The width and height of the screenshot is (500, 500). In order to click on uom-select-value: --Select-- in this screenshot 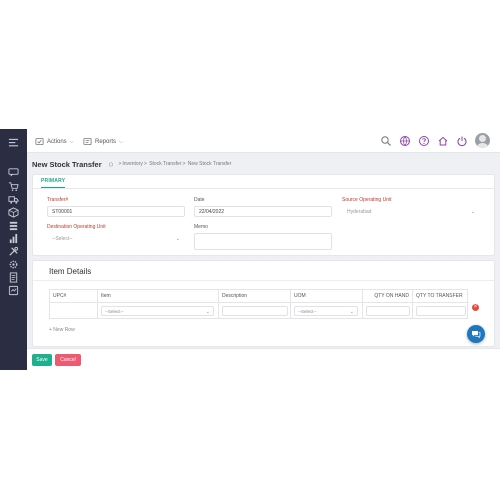, I will do `click(307, 311)`.